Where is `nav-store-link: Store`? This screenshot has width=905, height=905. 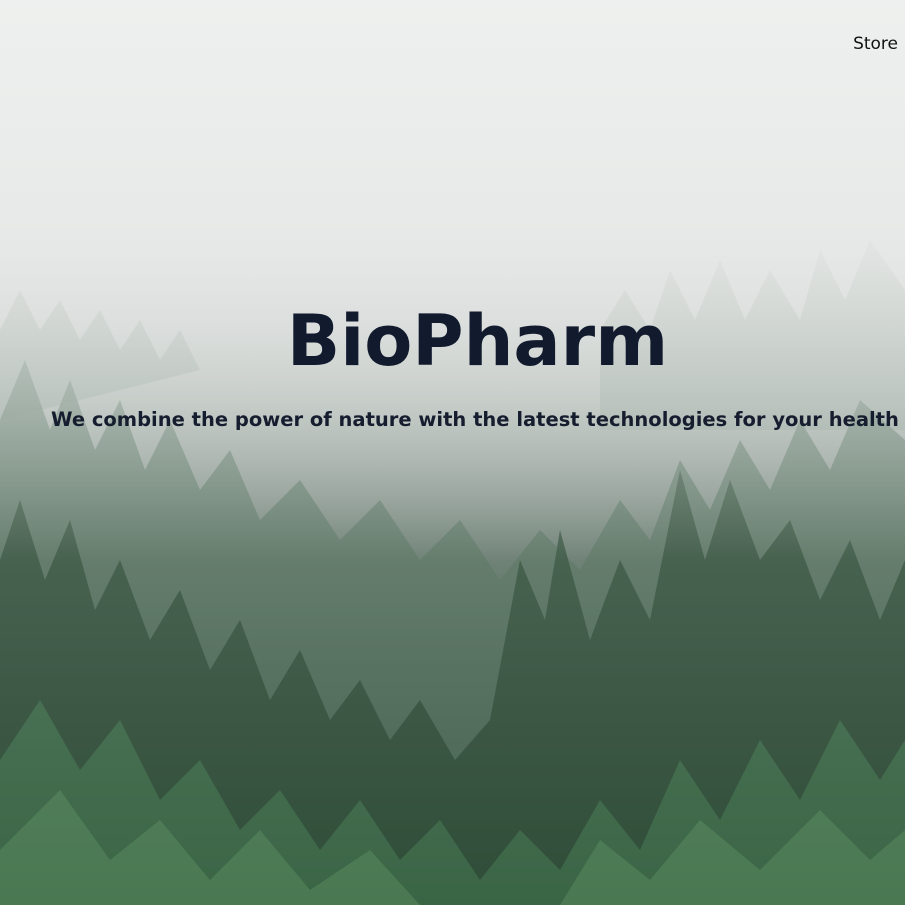
nav-store-link: Store is located at coordinates (875, 44).